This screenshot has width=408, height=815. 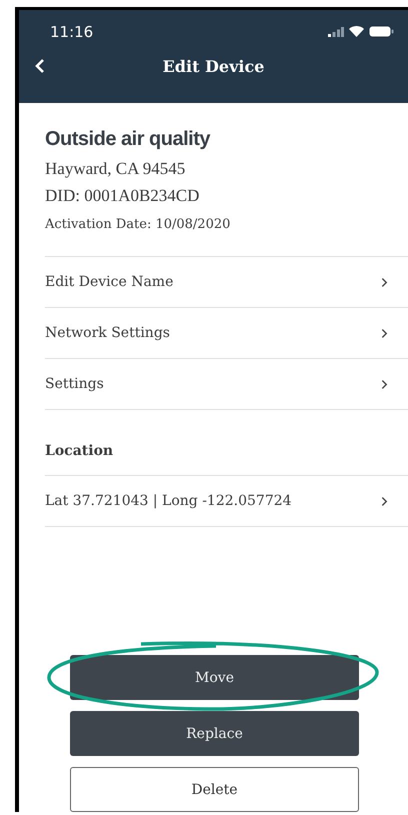 What do you see at coordinates (79, 451) in the screenshot?
I see `section-heading: Location` at bounding box center [79, 451].